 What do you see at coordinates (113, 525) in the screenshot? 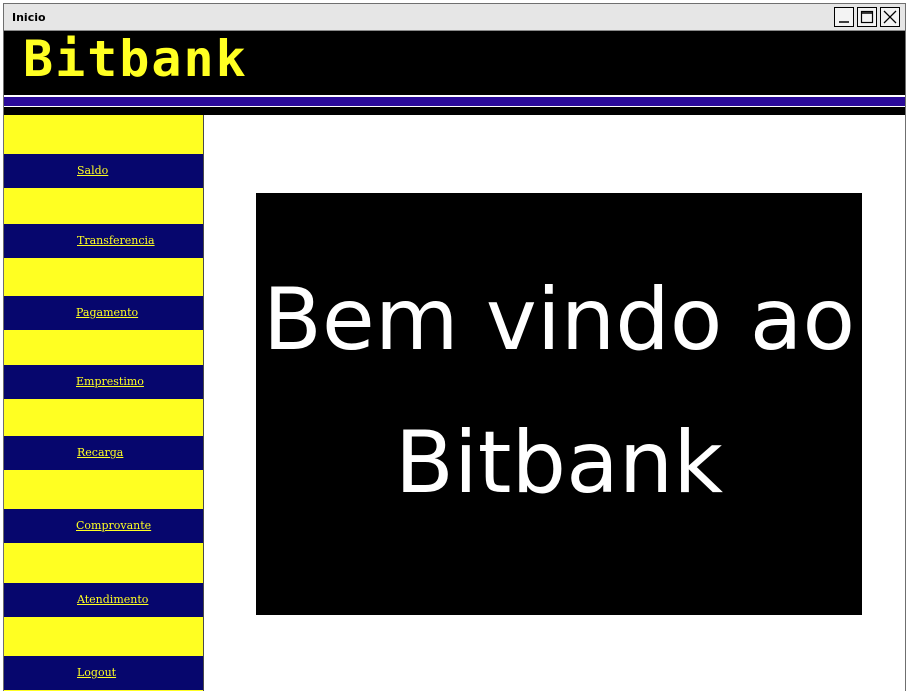
I see `sidebar-link-comprovante: Comprovante` at bounding box center [113, 525].